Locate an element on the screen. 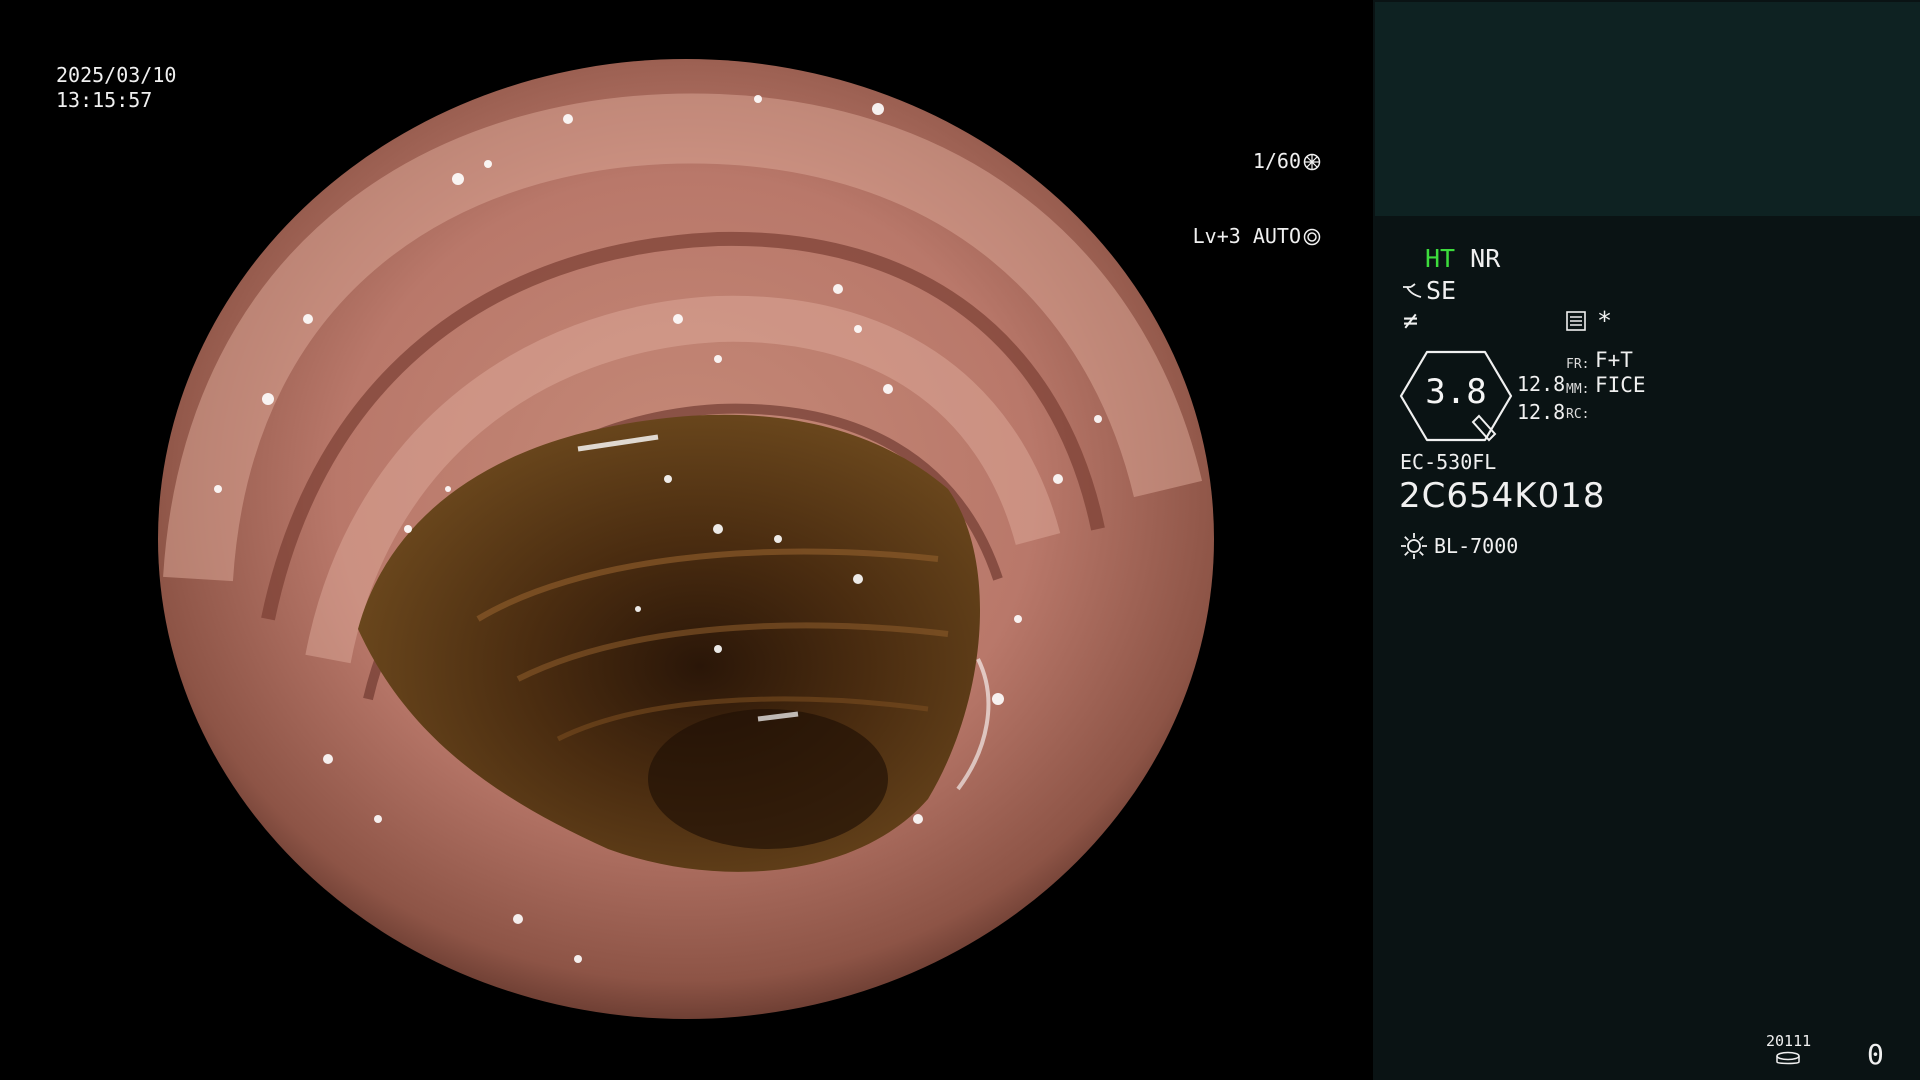 Image resolution: width=1920 pixels, height=1080 pixels. scope-serial: 2C654K018 is located at coordinates (1502, 496).